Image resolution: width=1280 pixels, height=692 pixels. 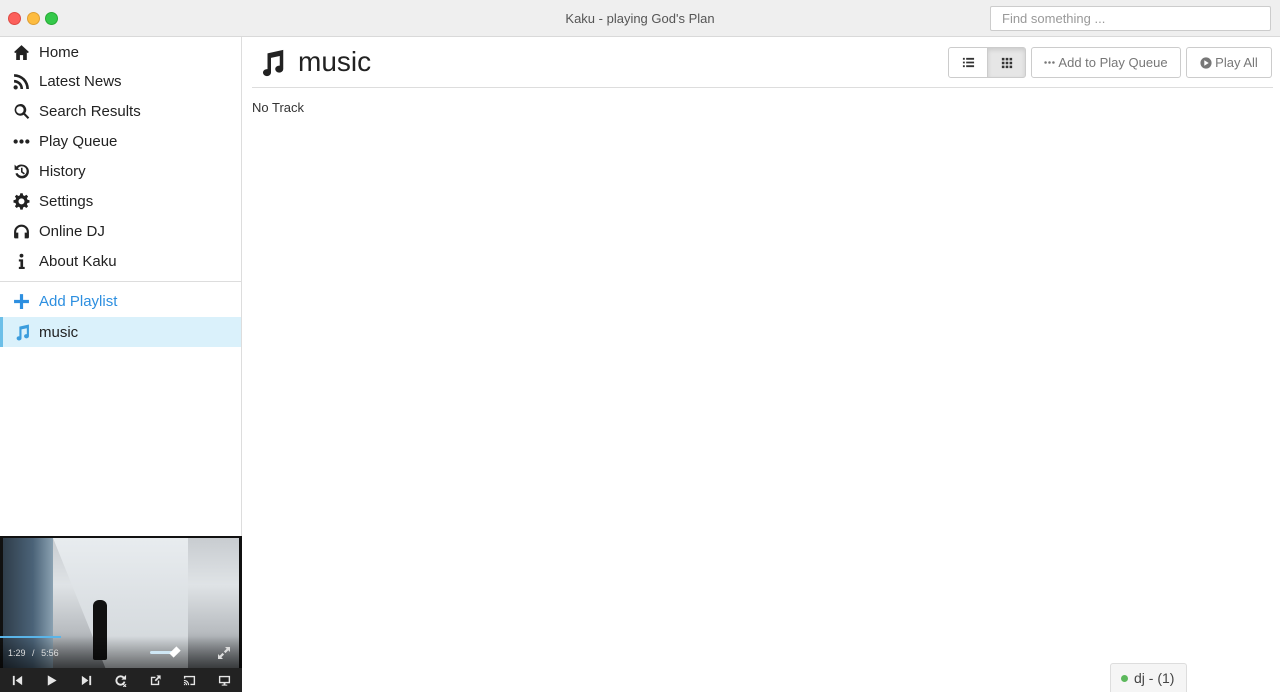 What do you see at coordinates (120, 281) in the screenshot?
I see `sidebar-divider` at bounding box center [120, 281].